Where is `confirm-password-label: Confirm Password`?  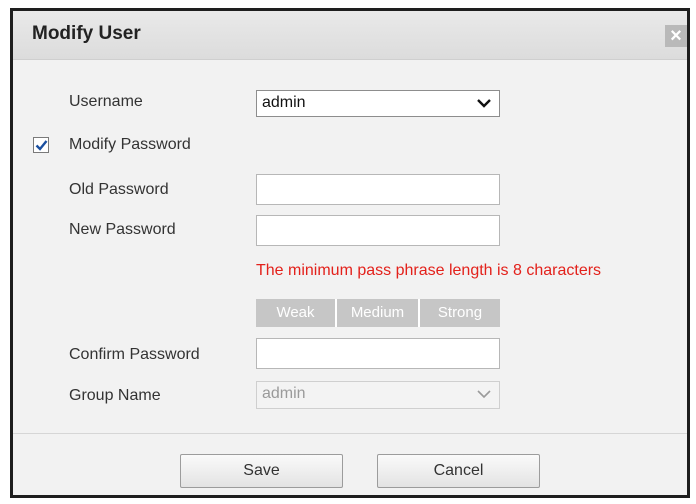
confirm-password-label: Confirm Password is located at coordinates (134, 354).